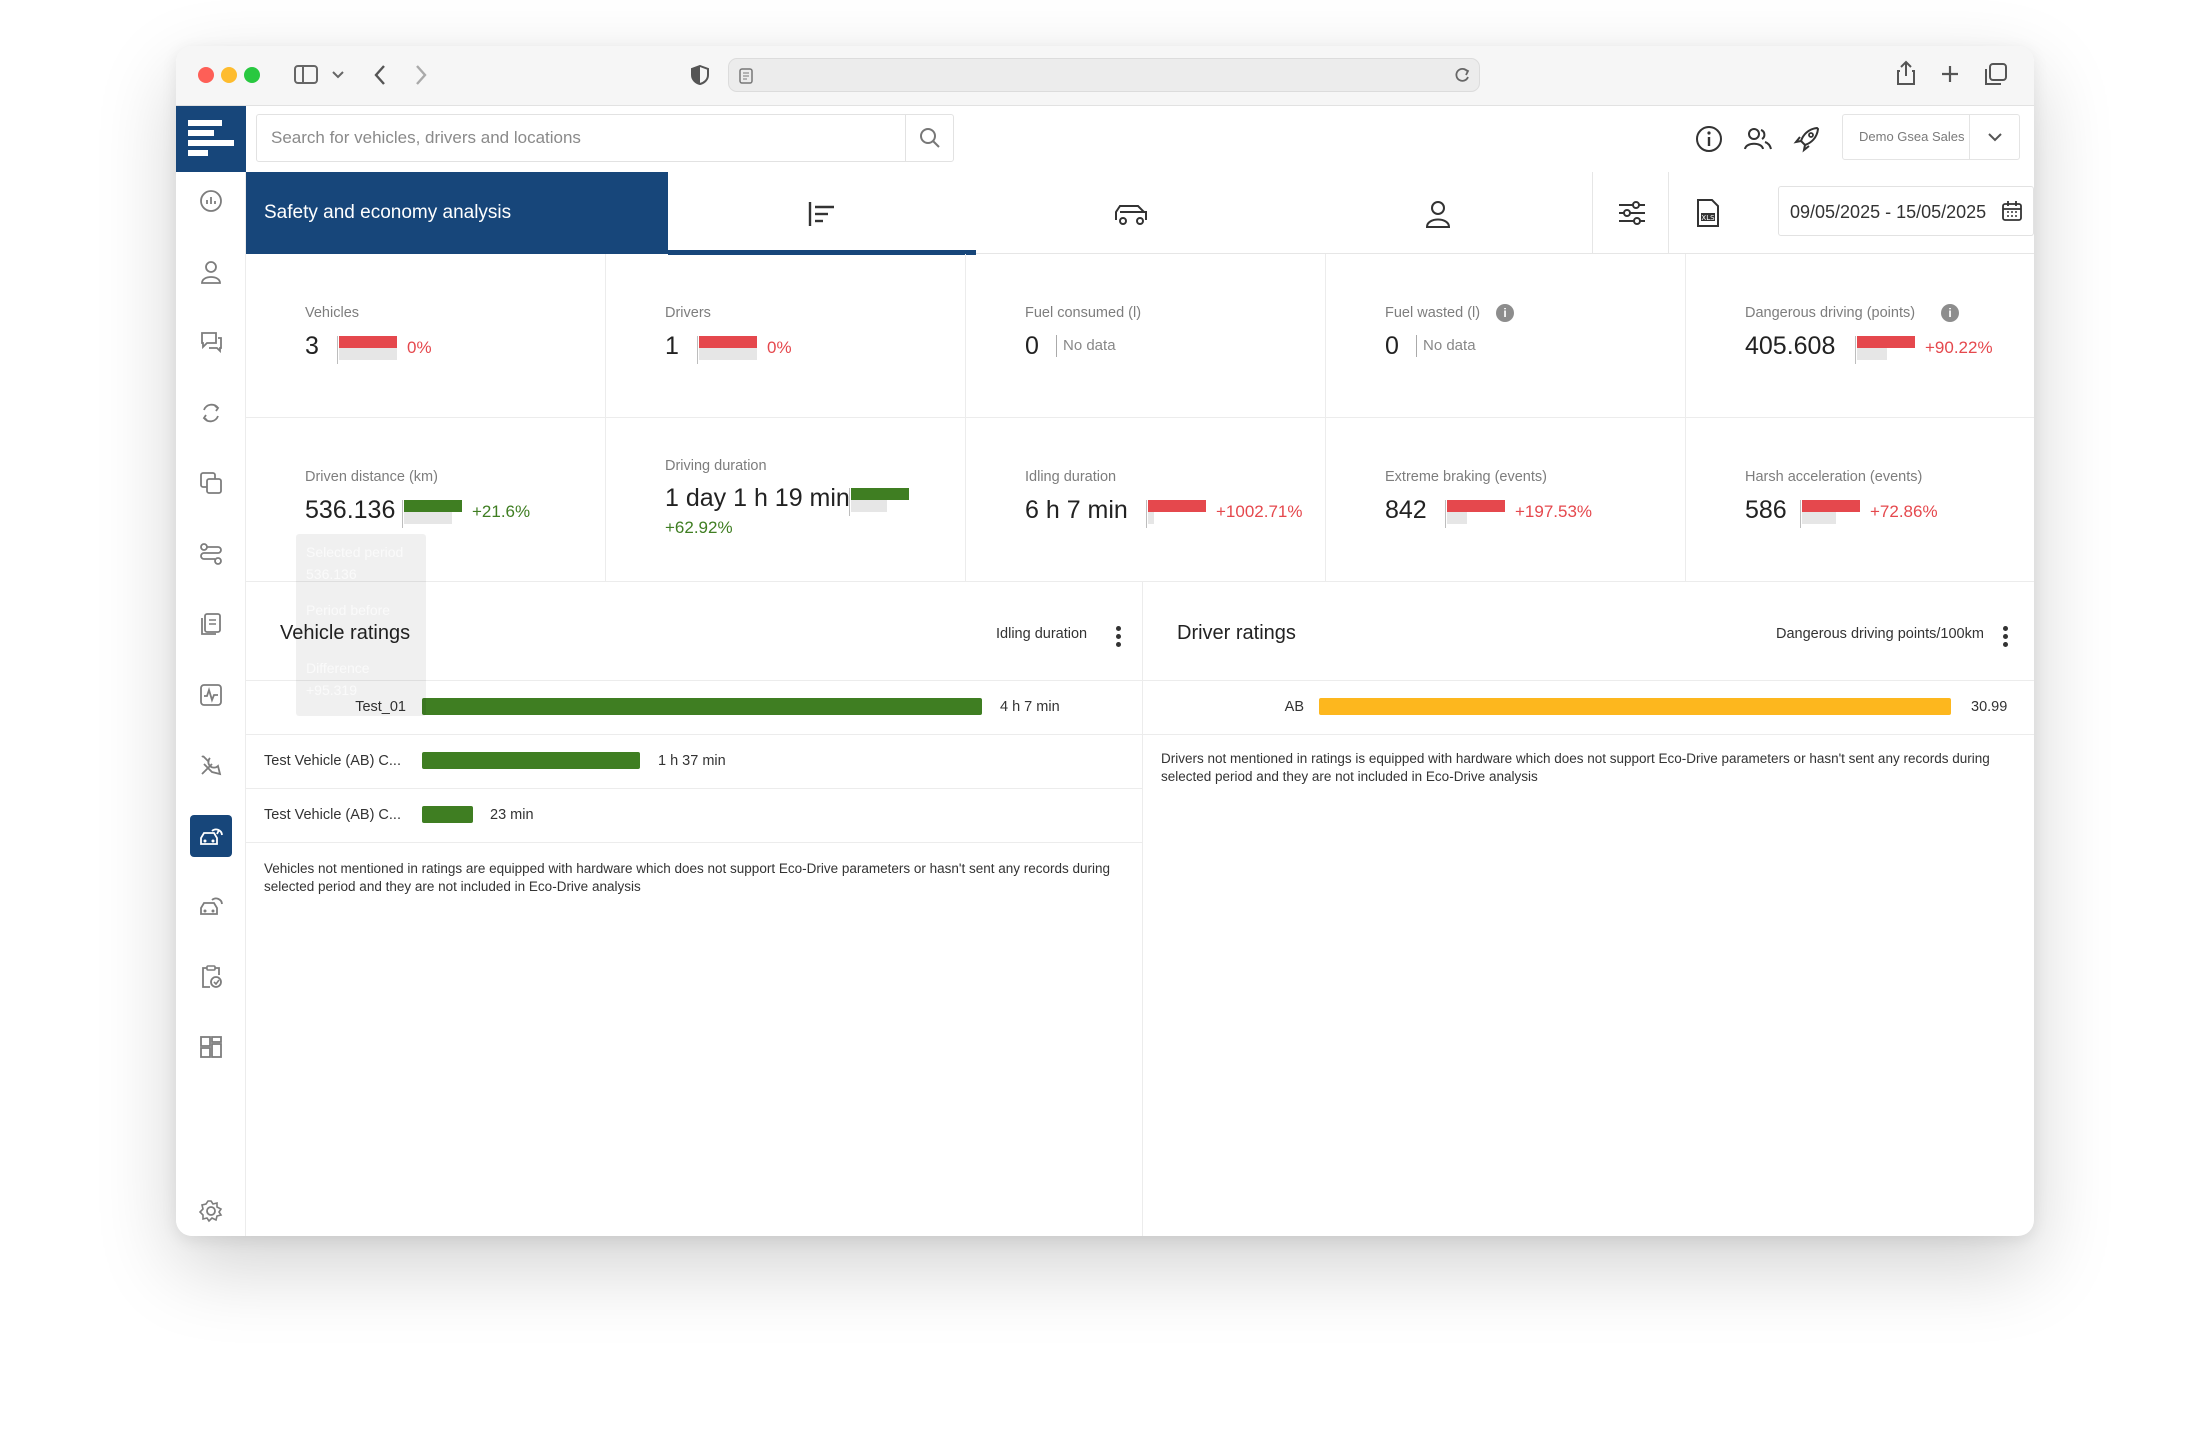 This screenshot has height=1455, width=2200. Describe the element at coordinates (581, 138) in the screenshot. I see `search-input` at that location.